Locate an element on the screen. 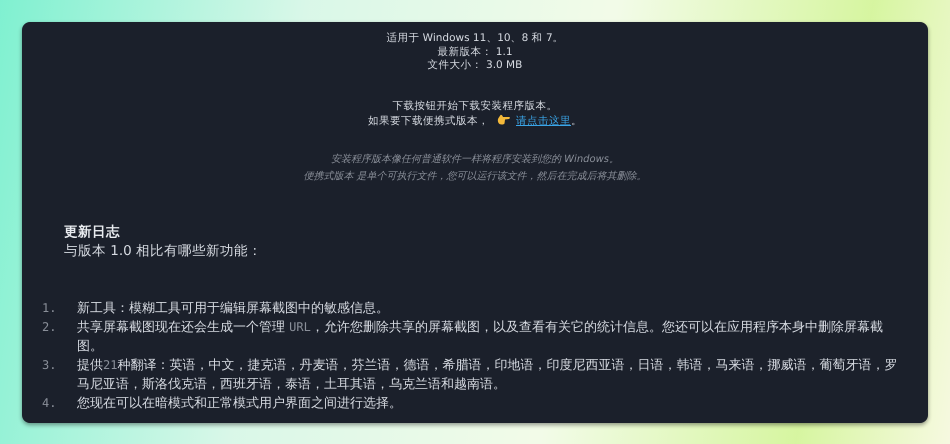 The width and height of the screenshot is (950, 444). list-number: 3. is located at coordinates (50, 365).